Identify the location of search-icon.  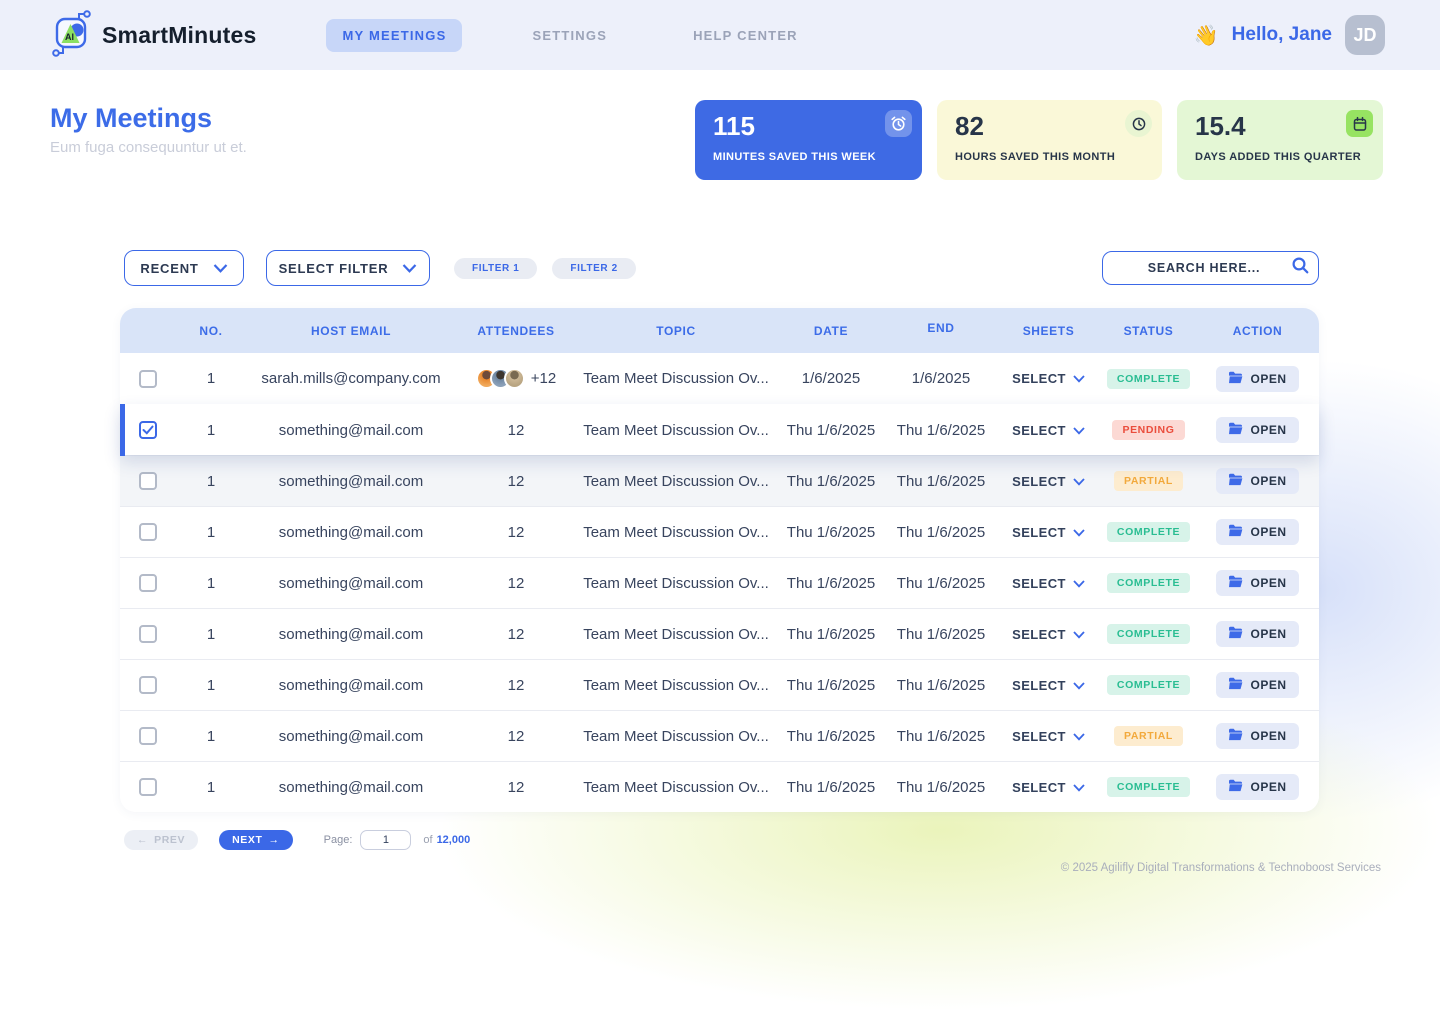
(1300, 268).